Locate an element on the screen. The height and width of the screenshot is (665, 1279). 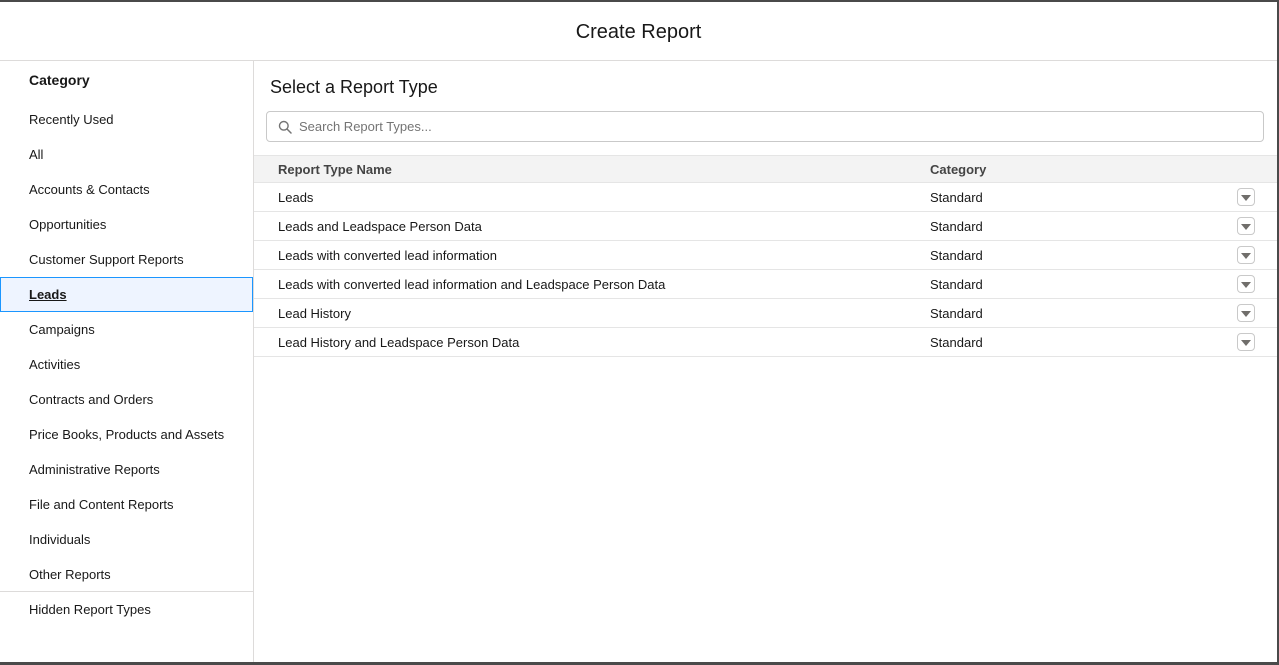
search-input is located at coordinates (781, 126).